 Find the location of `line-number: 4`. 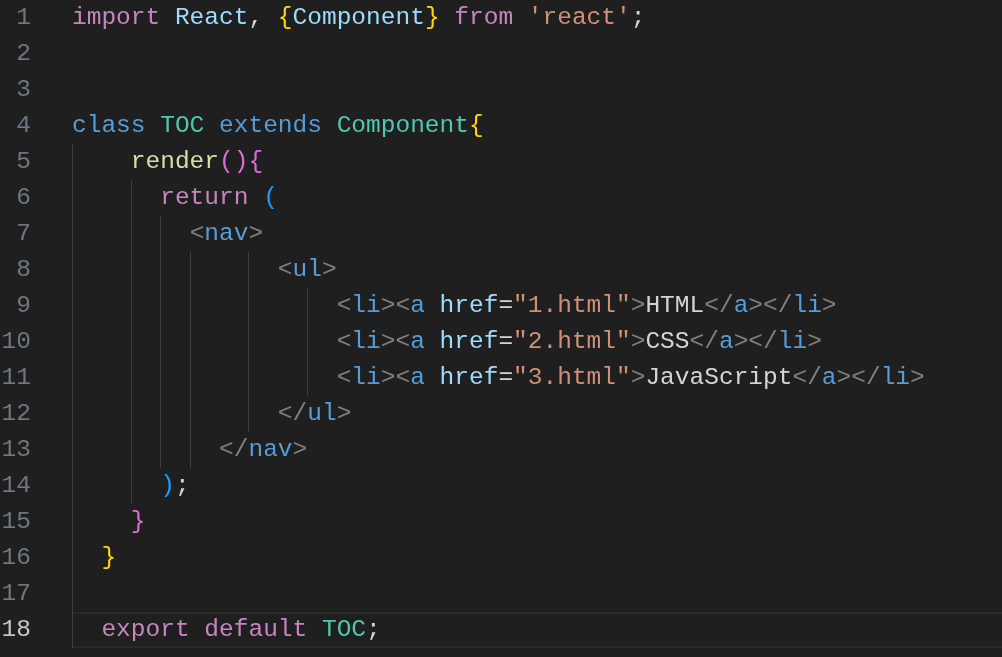

line-number: 4 is located at coordinates (23, 126).